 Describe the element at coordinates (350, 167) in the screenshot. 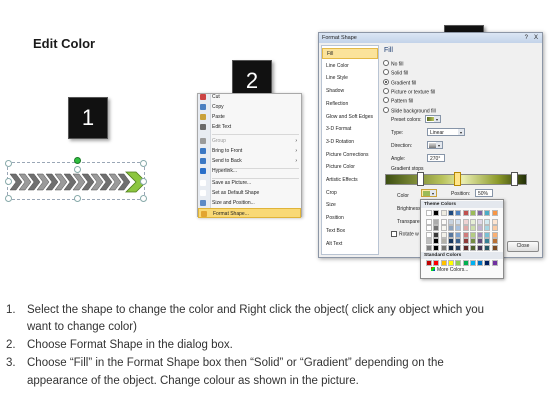

I see `nav-item: Picture Color` at that location.